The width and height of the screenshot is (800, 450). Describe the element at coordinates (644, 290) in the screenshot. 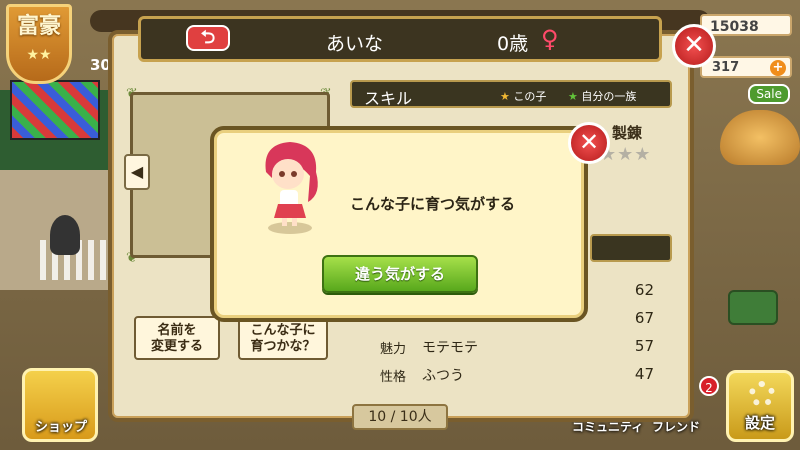

I see `stat-value: 62` at that location.